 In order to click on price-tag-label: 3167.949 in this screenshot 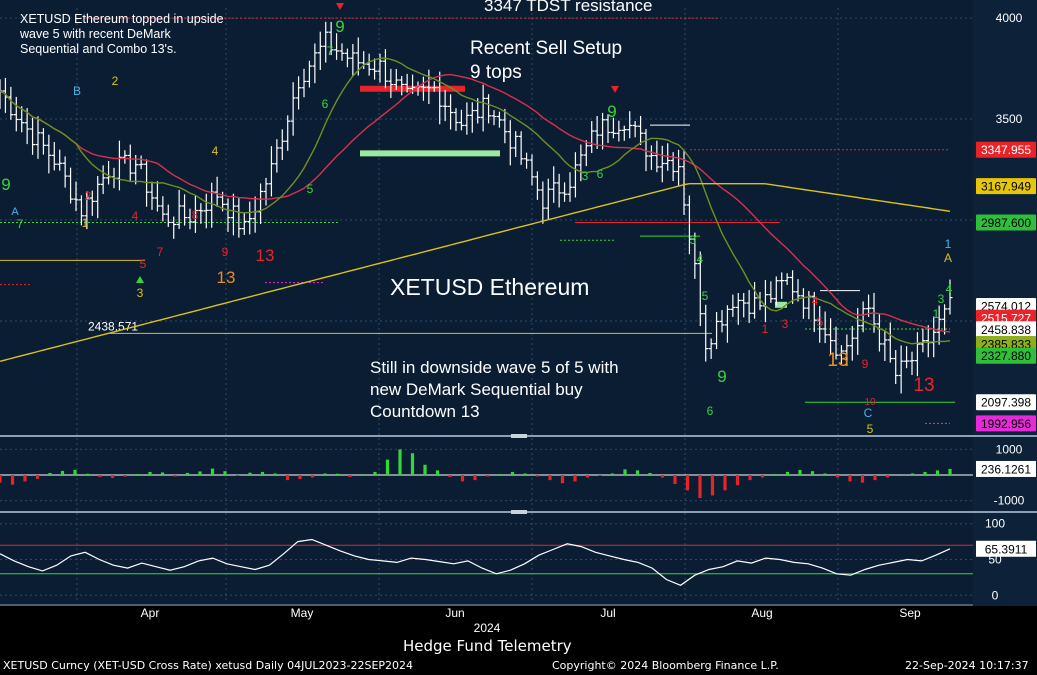, I will do `click(1006, 187)`.